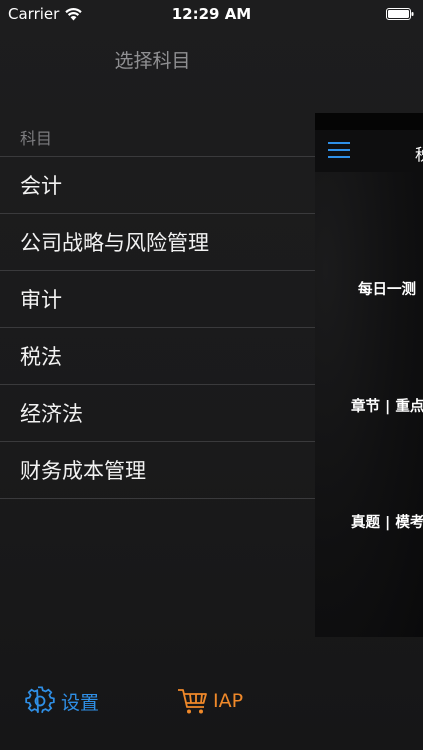 Image resolution: width=423 pixels, height=750 pixels. What do you see at coordinates (40, 699) in the screenshot?
I see `gear-icon` at bounding box center [40, 699].